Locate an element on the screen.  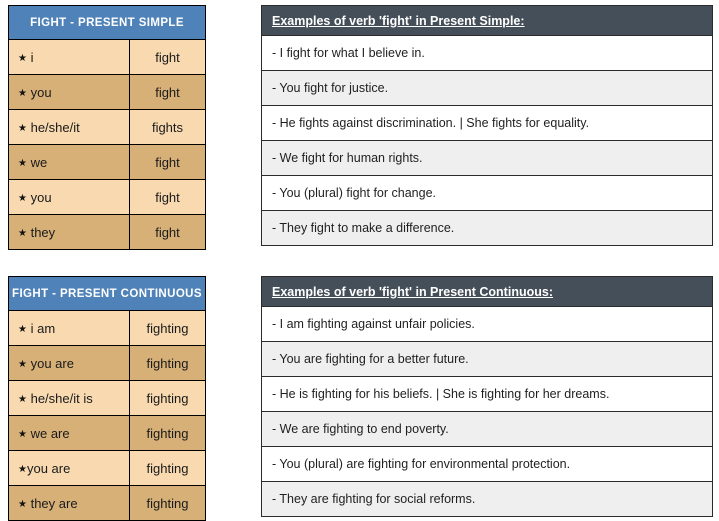
example-sentence: - You are fighting for a better future. is located at coordinates (487, 359).